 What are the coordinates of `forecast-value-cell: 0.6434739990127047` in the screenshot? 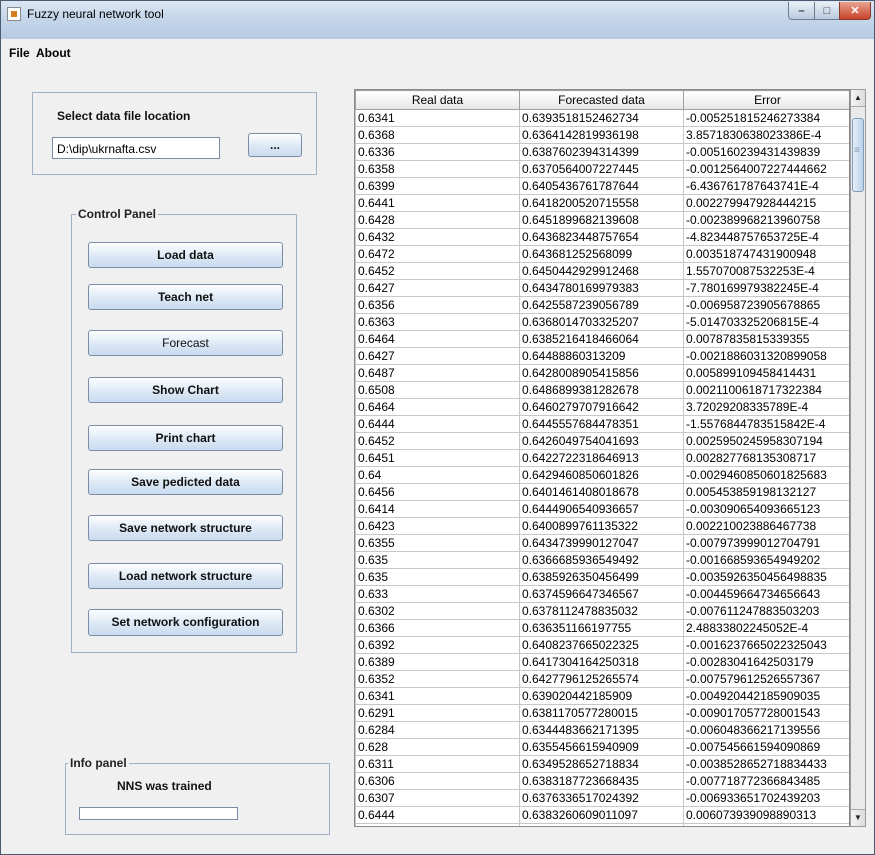 It's located at (601, 543).